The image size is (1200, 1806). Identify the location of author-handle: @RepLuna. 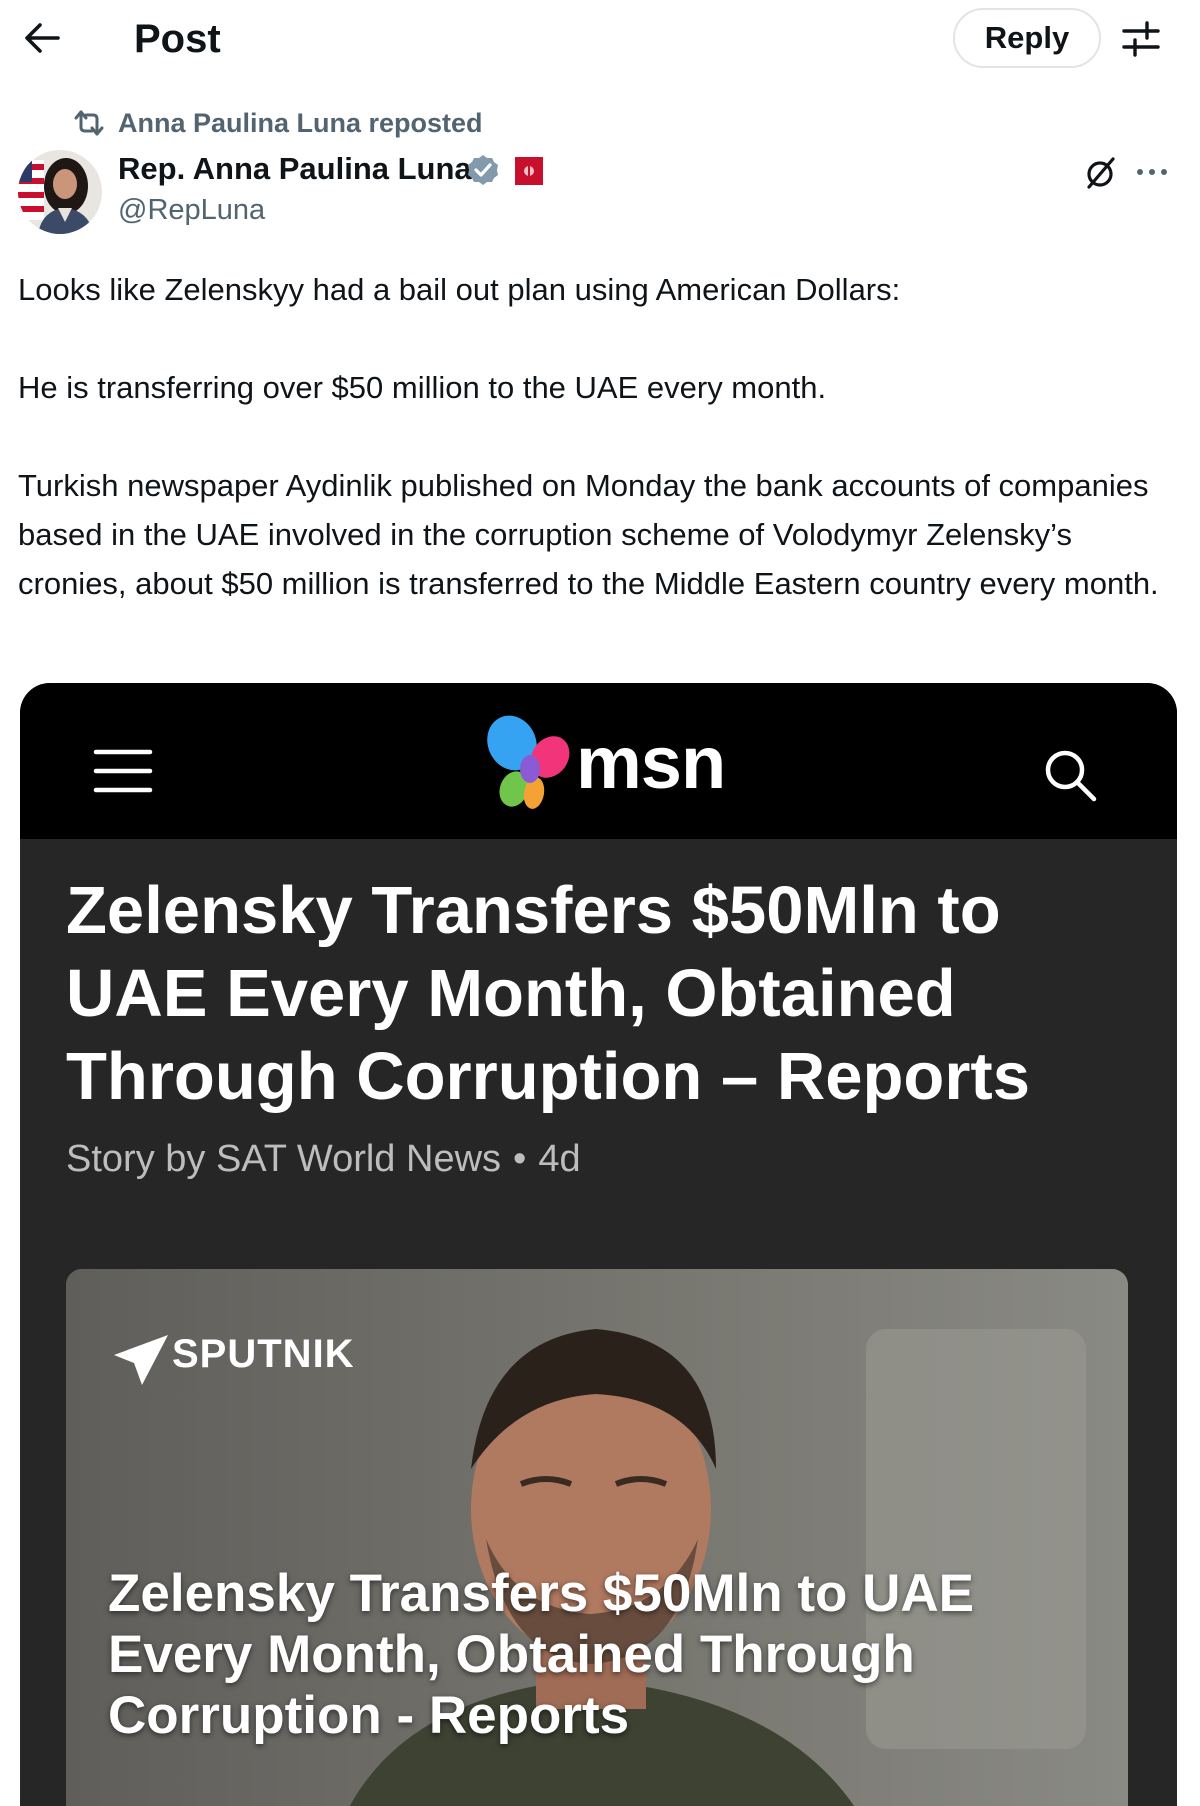
(191, 210).